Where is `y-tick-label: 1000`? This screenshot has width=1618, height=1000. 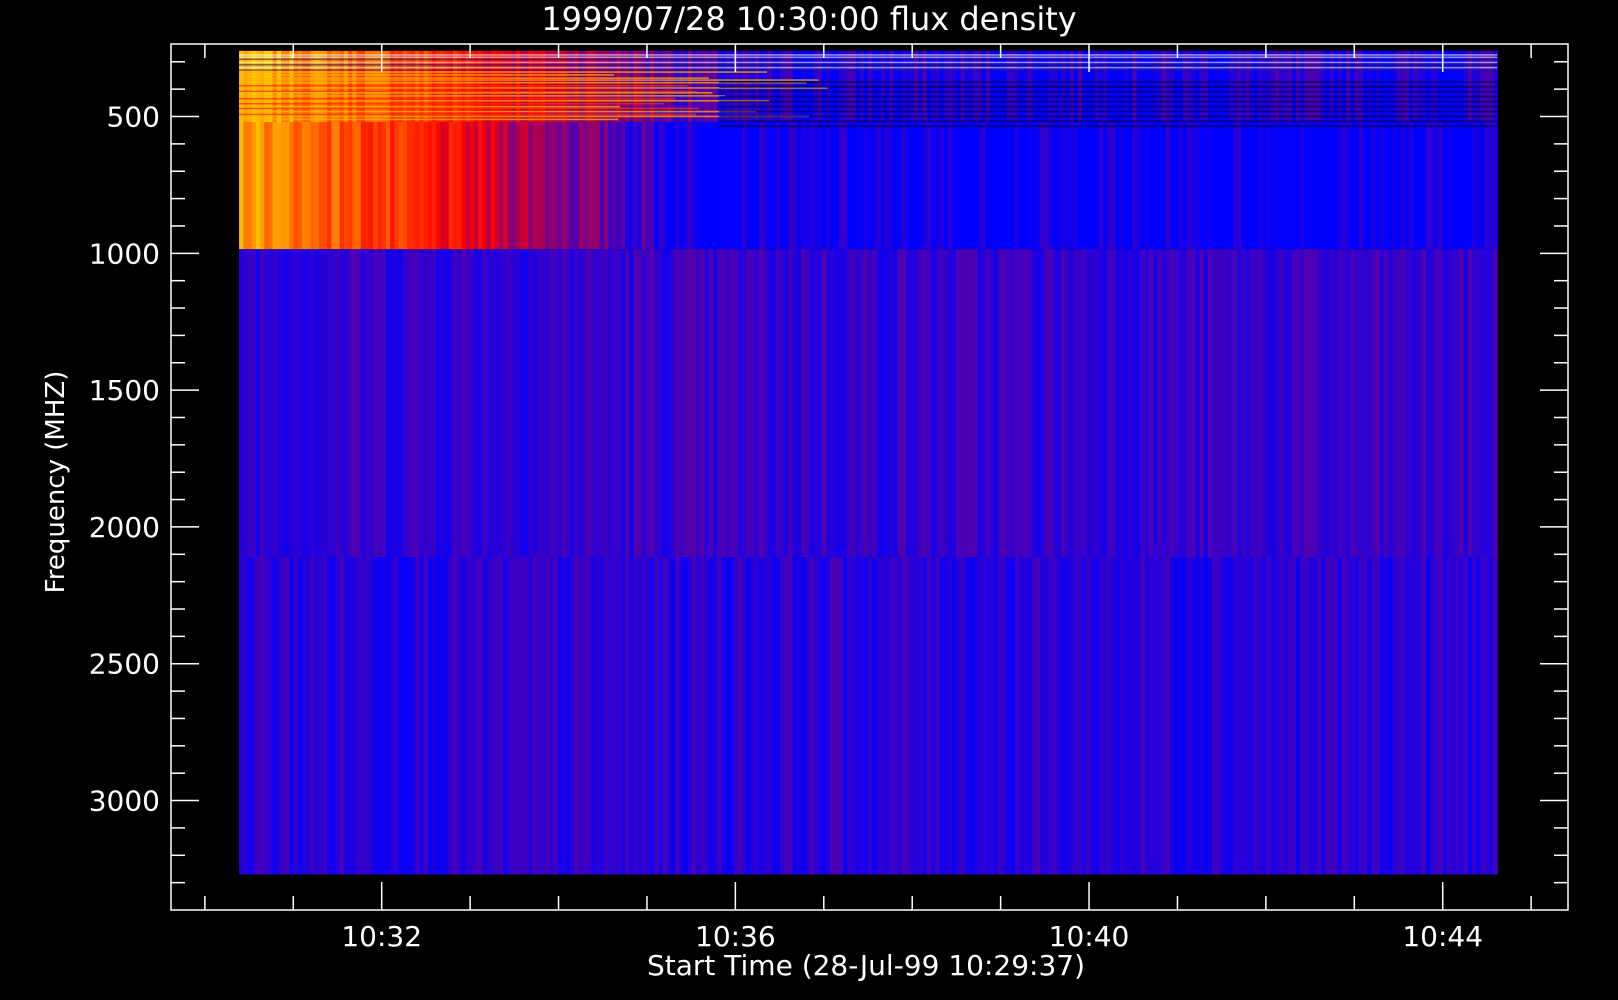
y-tick-label: 1000 is located at coordinates (124, 253).